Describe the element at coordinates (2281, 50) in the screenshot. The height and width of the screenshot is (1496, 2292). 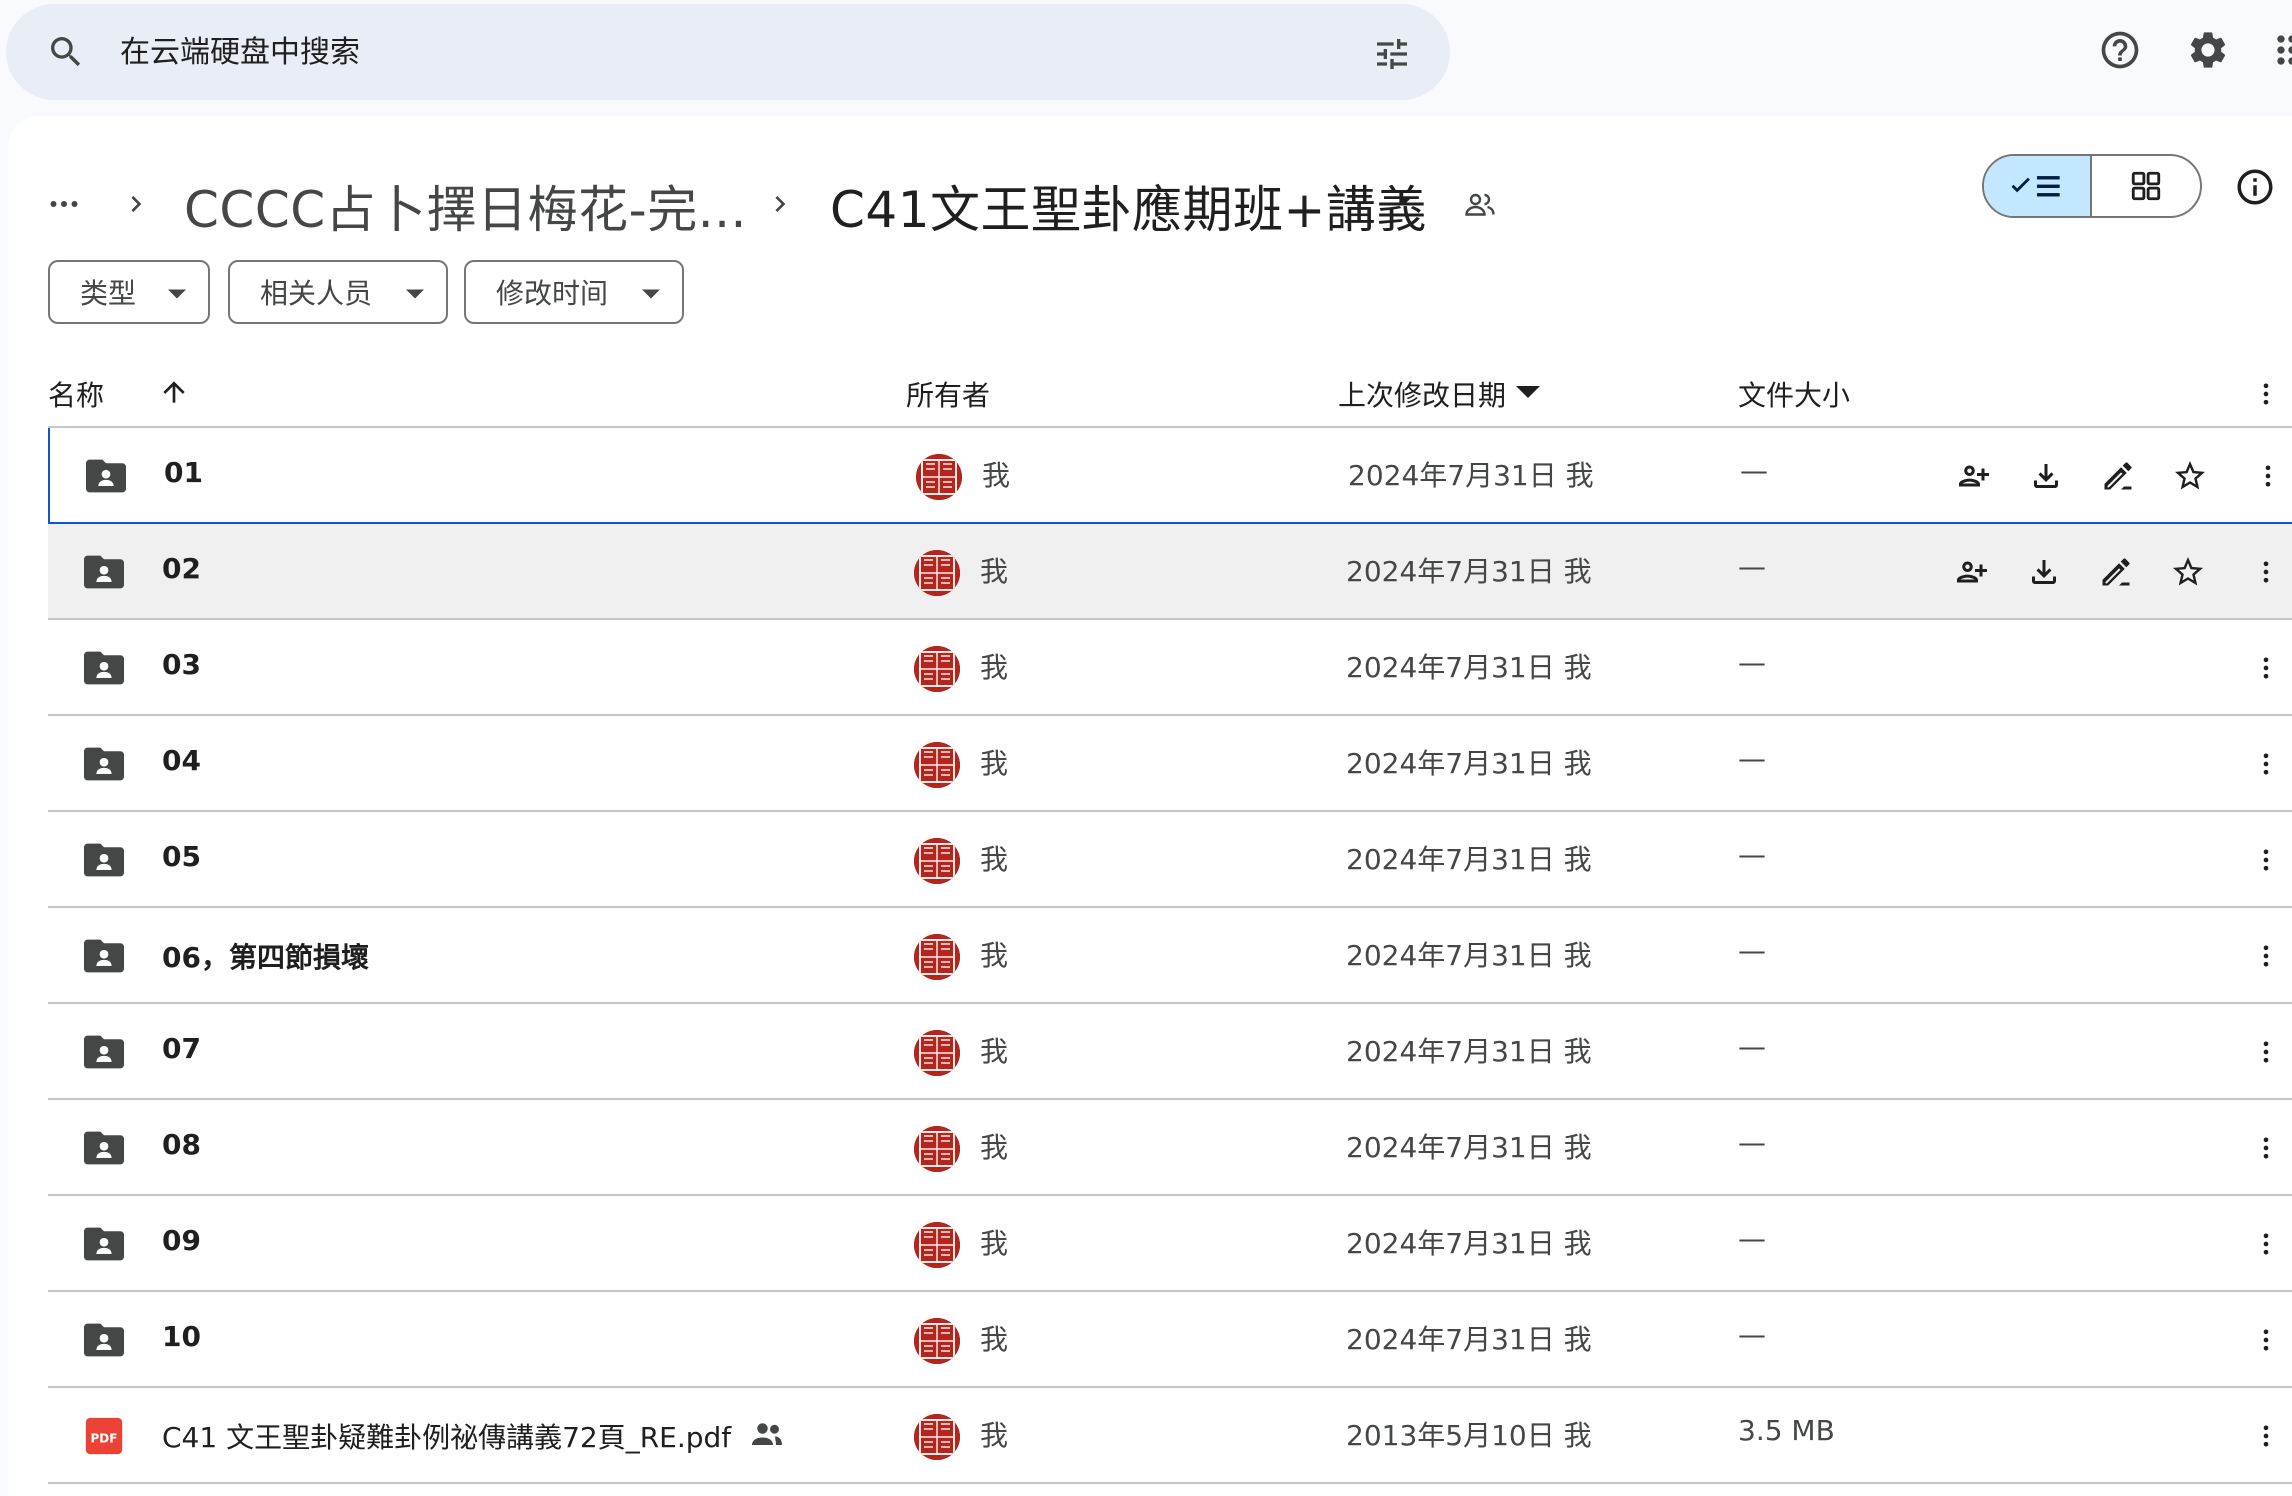
I see `apps-grid-icon` at that location.